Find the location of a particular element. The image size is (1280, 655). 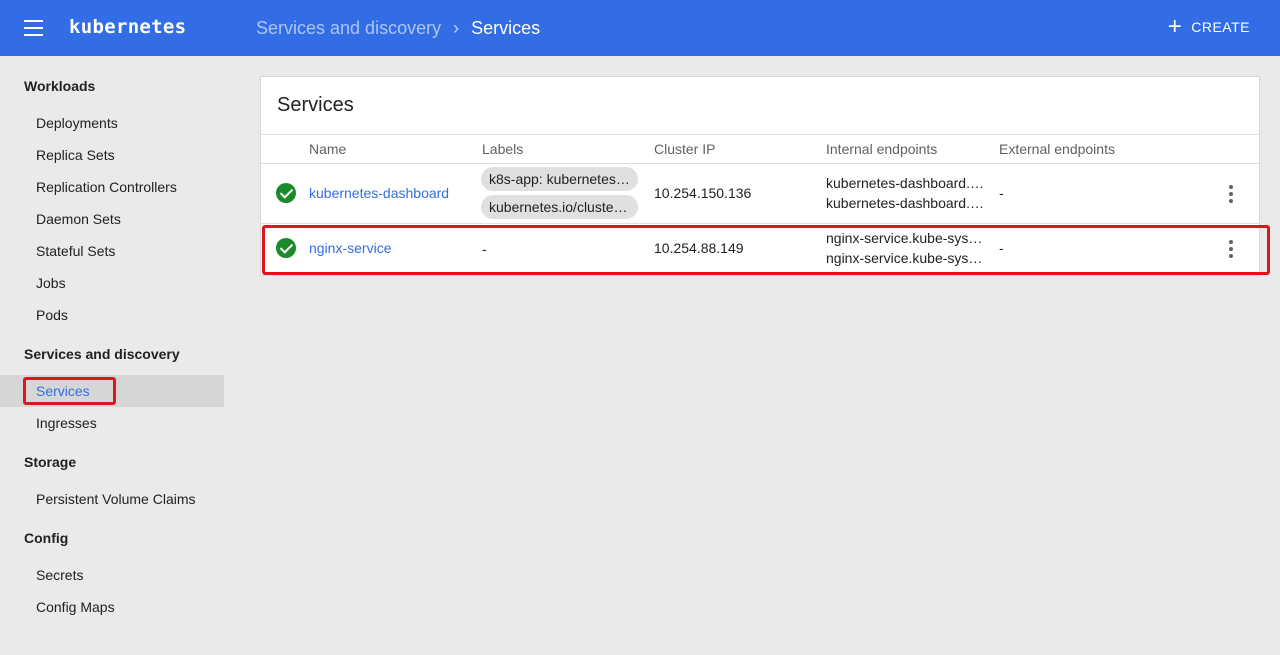

create-button: + CREATE is located at coordinates (1208, 26).